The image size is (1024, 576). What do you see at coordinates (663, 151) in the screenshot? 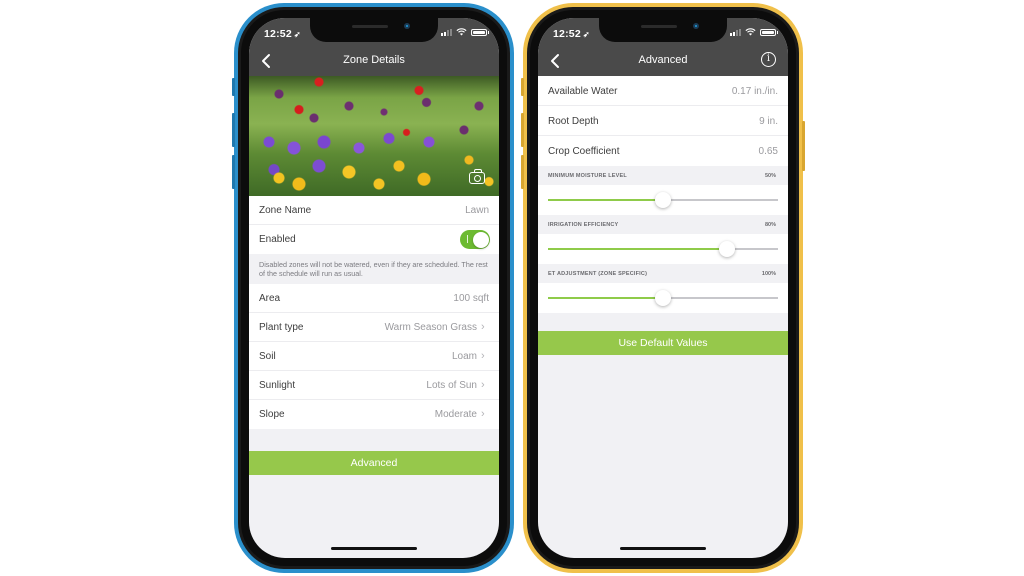
I see `crop-coefficient-row: Crop Coefficient 0.65` at bounding box center [663, 151].